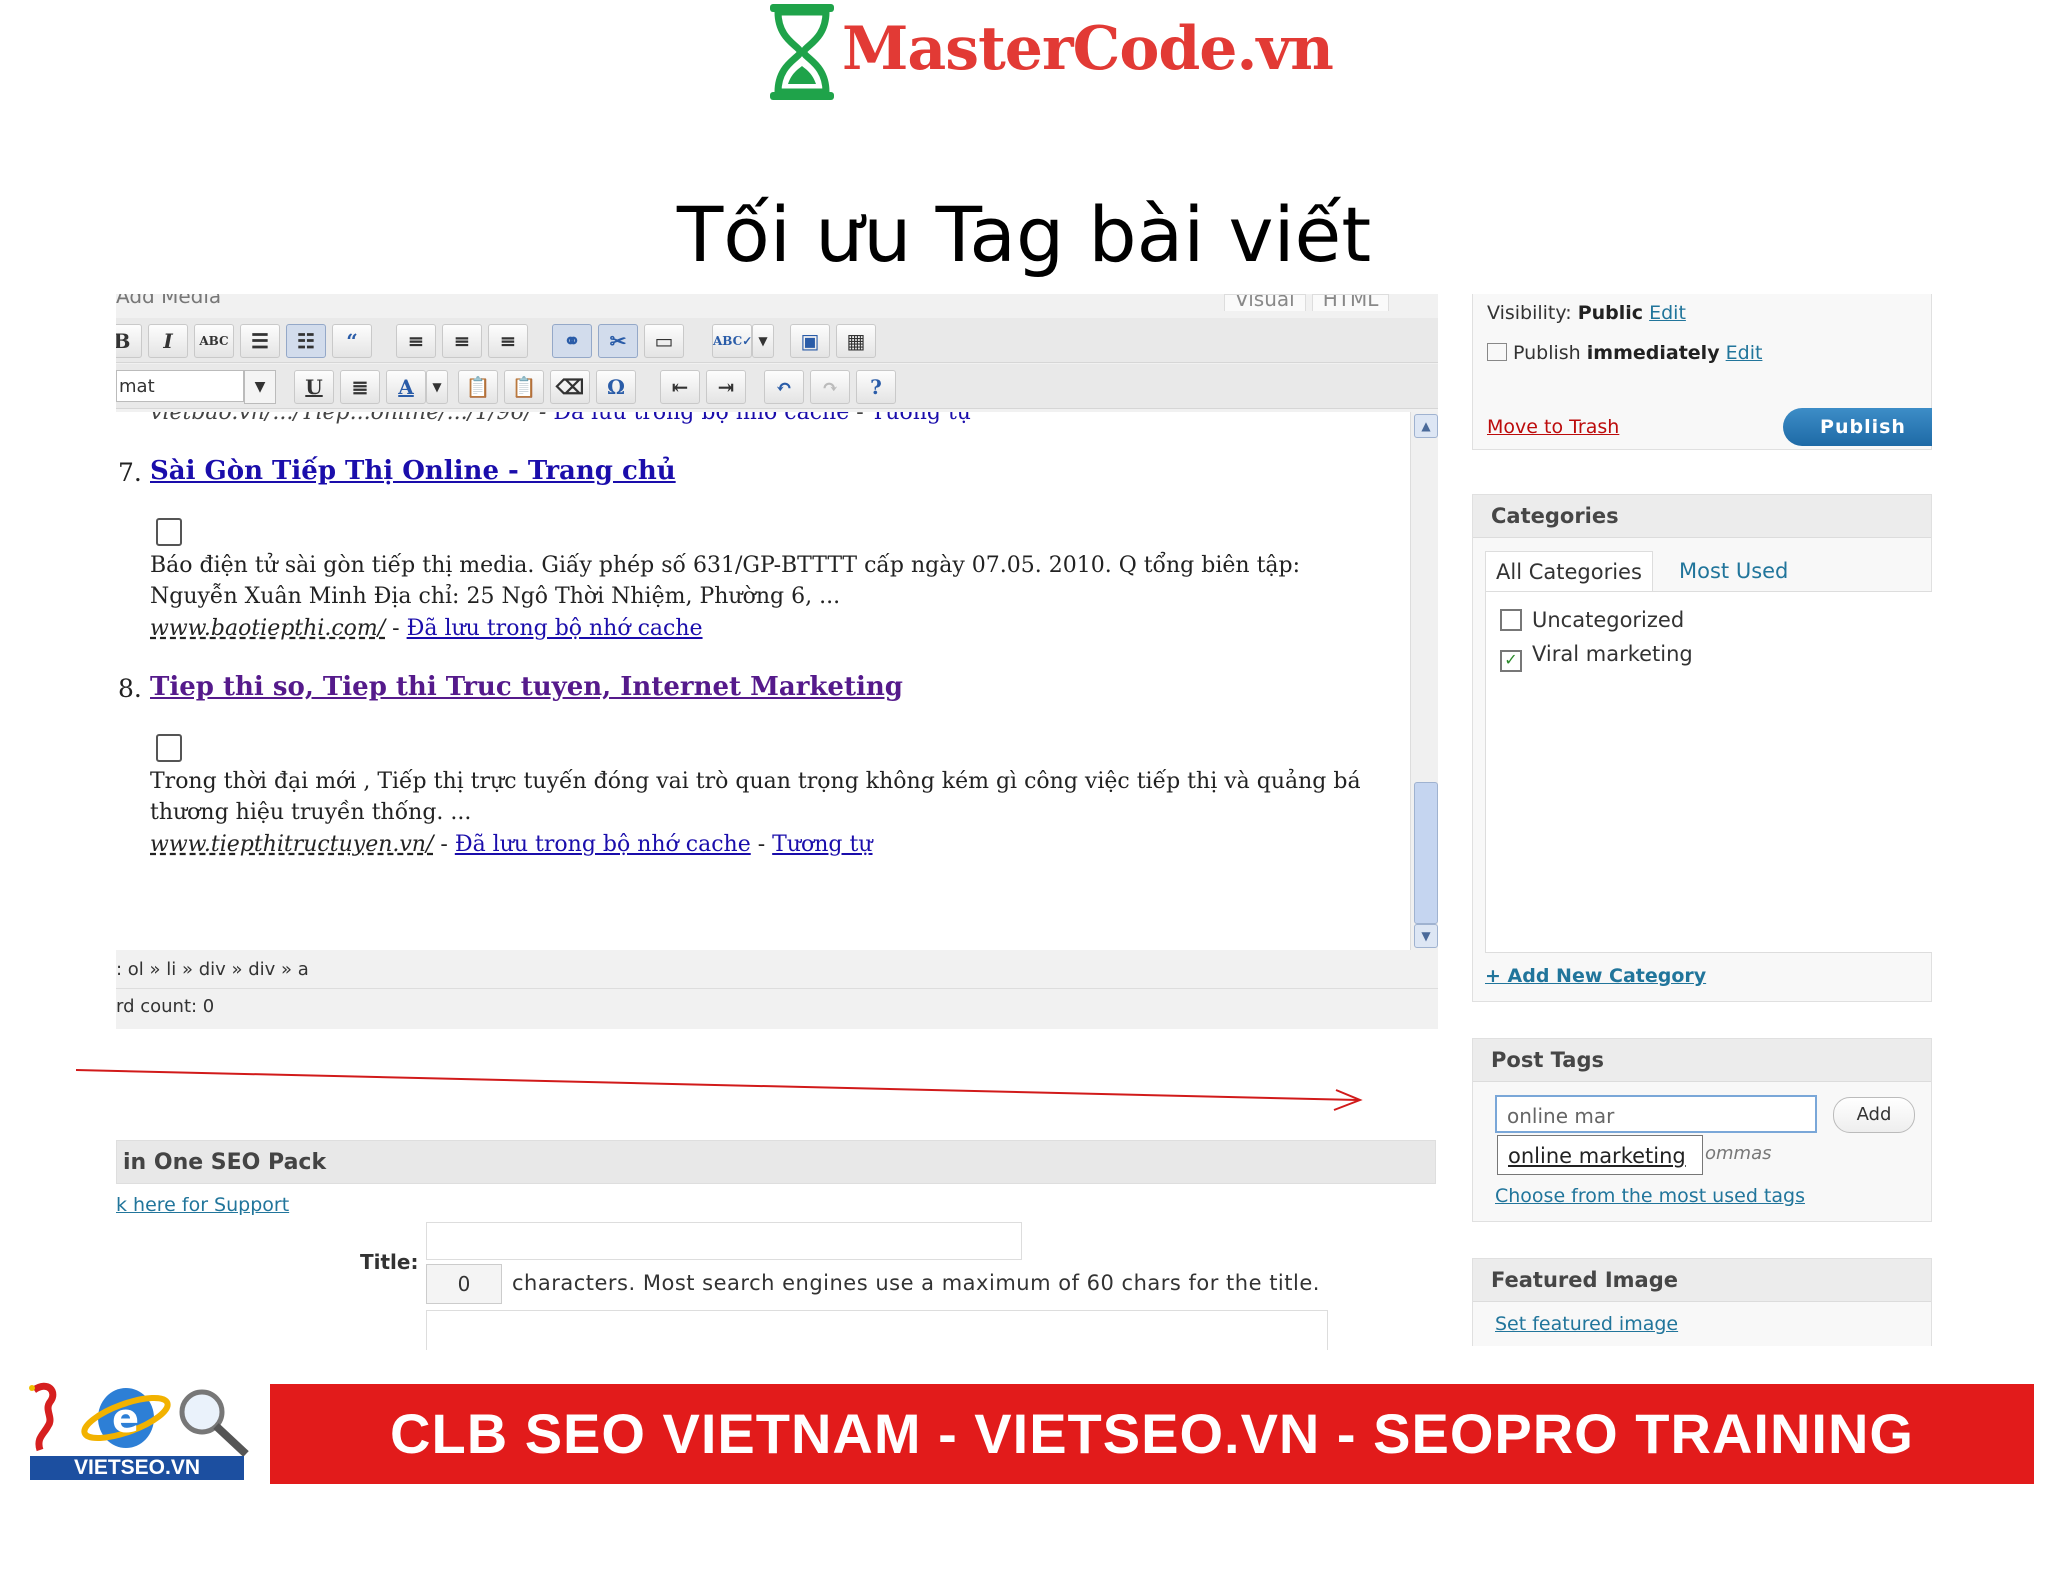  What do you see at coordinates (856, 341) in the screenshot?
I see `kitchen-sink-button: ▦` at bounding box center [856, 341].